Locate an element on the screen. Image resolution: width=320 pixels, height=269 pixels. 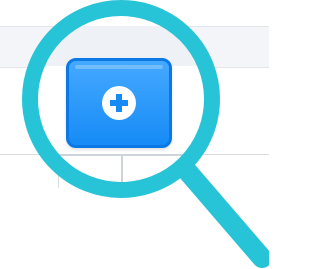
add-button is located at coordinates (119, 103).